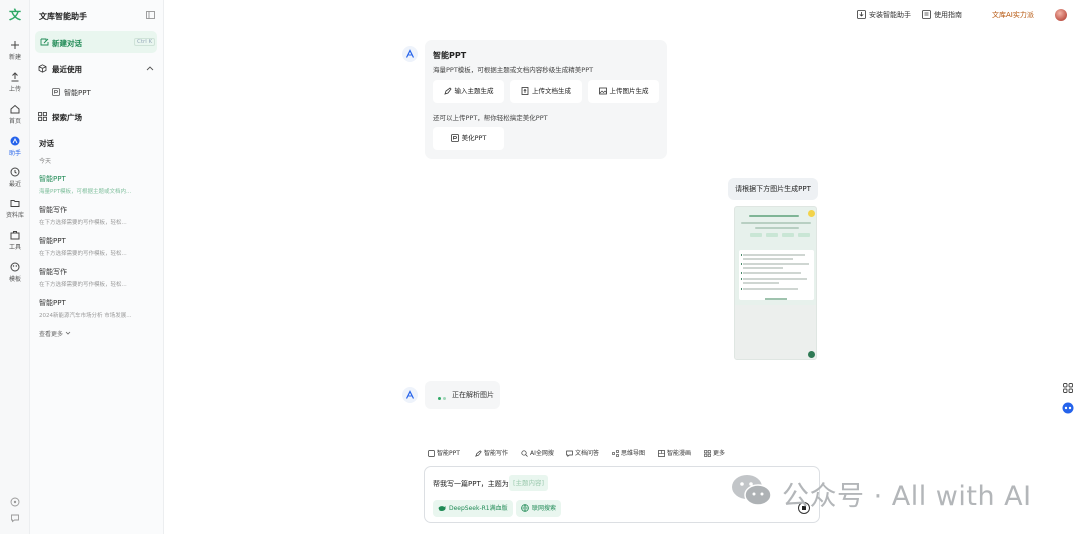 The height and width of the screenshot is (534, 1080). What do you see at coordinates (15, 242) in the screenshot?
I see `rail-tools: 工具` at bounding box center [15, 242].